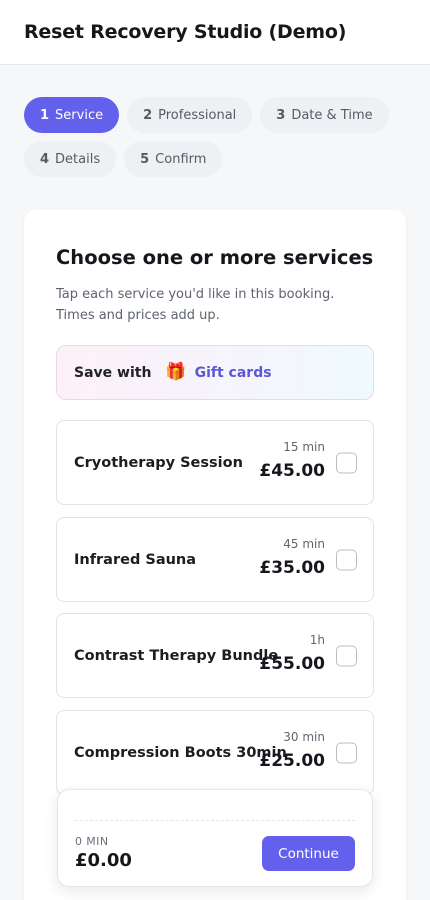 This screenshot has width=430, height=900. What do you see at coordinates (292, 568) in the screenshot?
I see `service-price: £35.00` at bounding box center [292, 568].